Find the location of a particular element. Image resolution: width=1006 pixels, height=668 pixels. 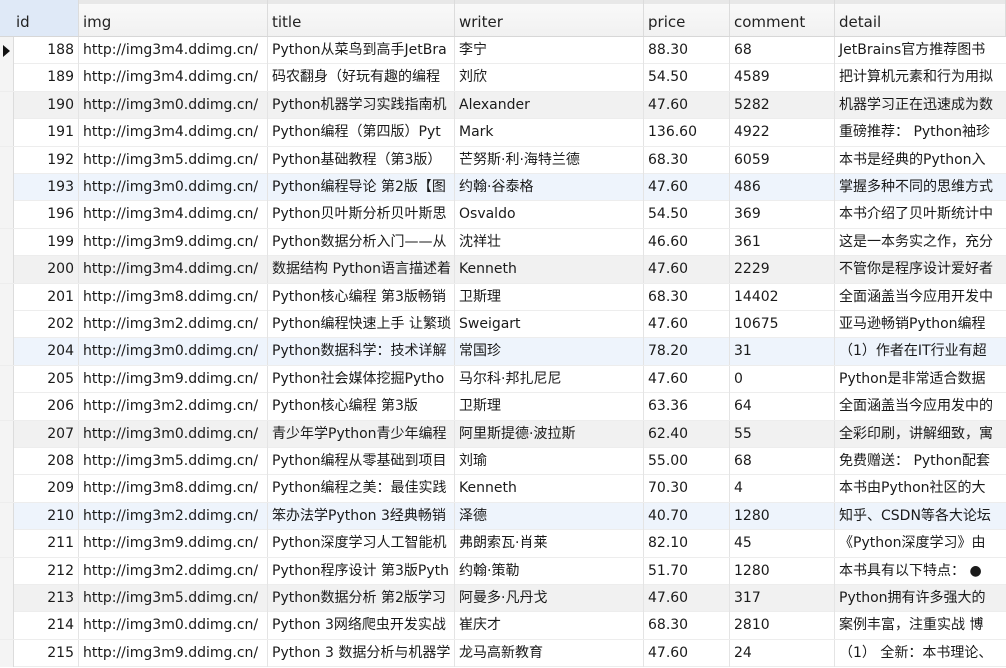

cell-writer: 刘瑜 is located at coordinates (549, 461).